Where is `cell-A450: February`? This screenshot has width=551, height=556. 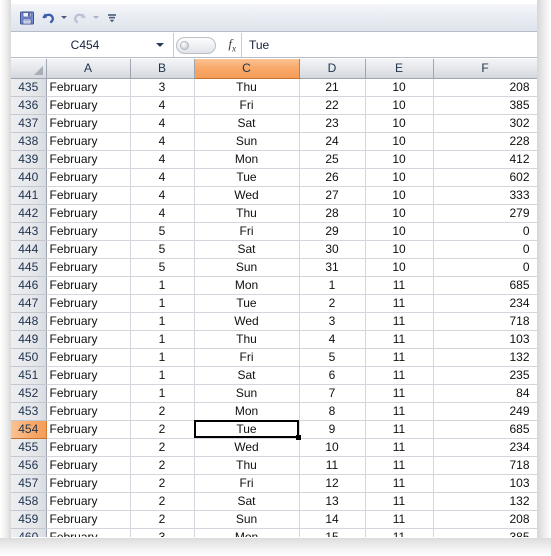
cell-A450: February is located at coordinates (88, 357).